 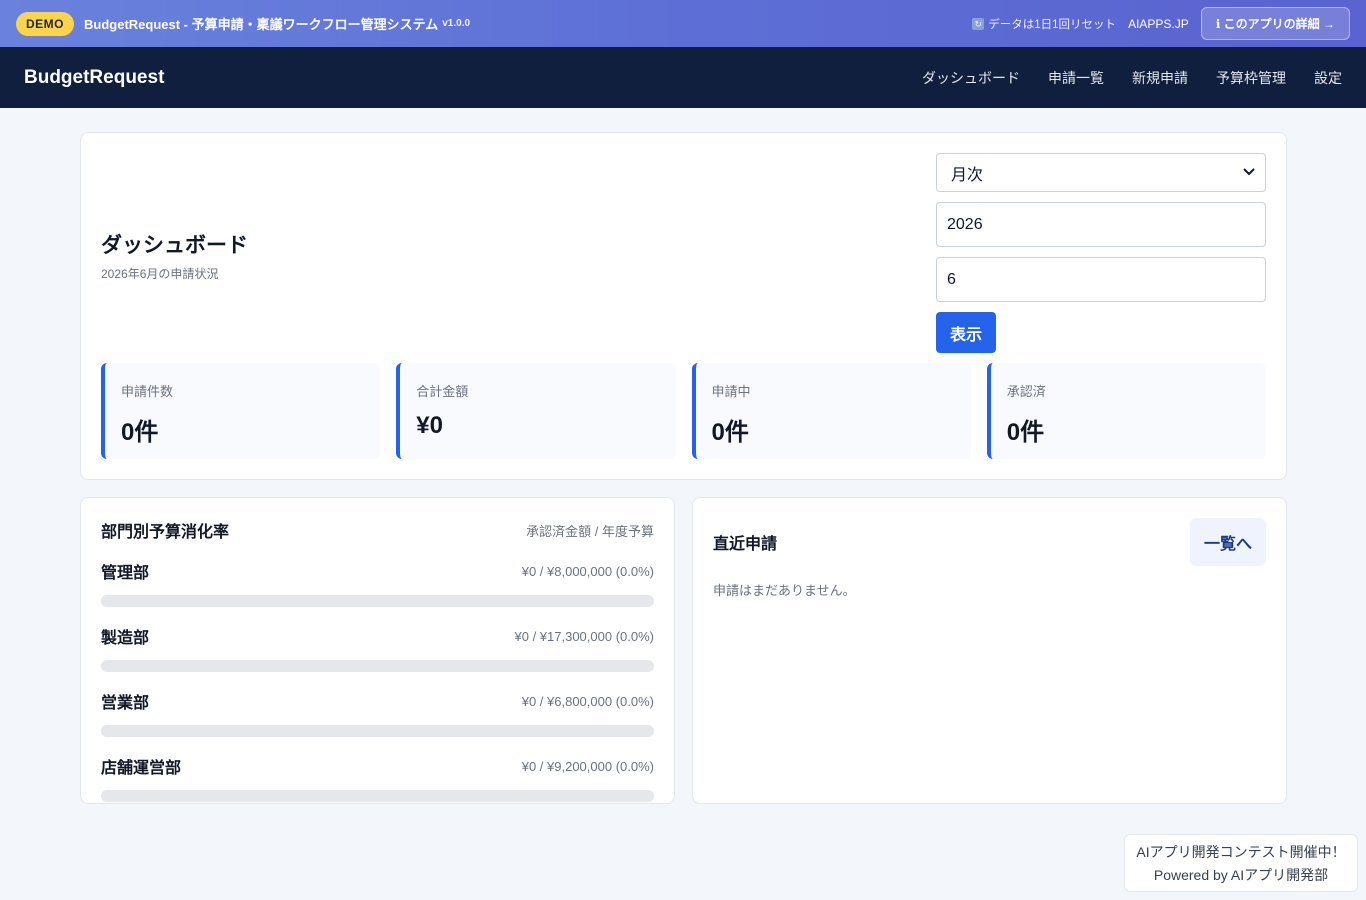 I want to click on view-list-button: 一覧へ, so click(x=1227, y=542).